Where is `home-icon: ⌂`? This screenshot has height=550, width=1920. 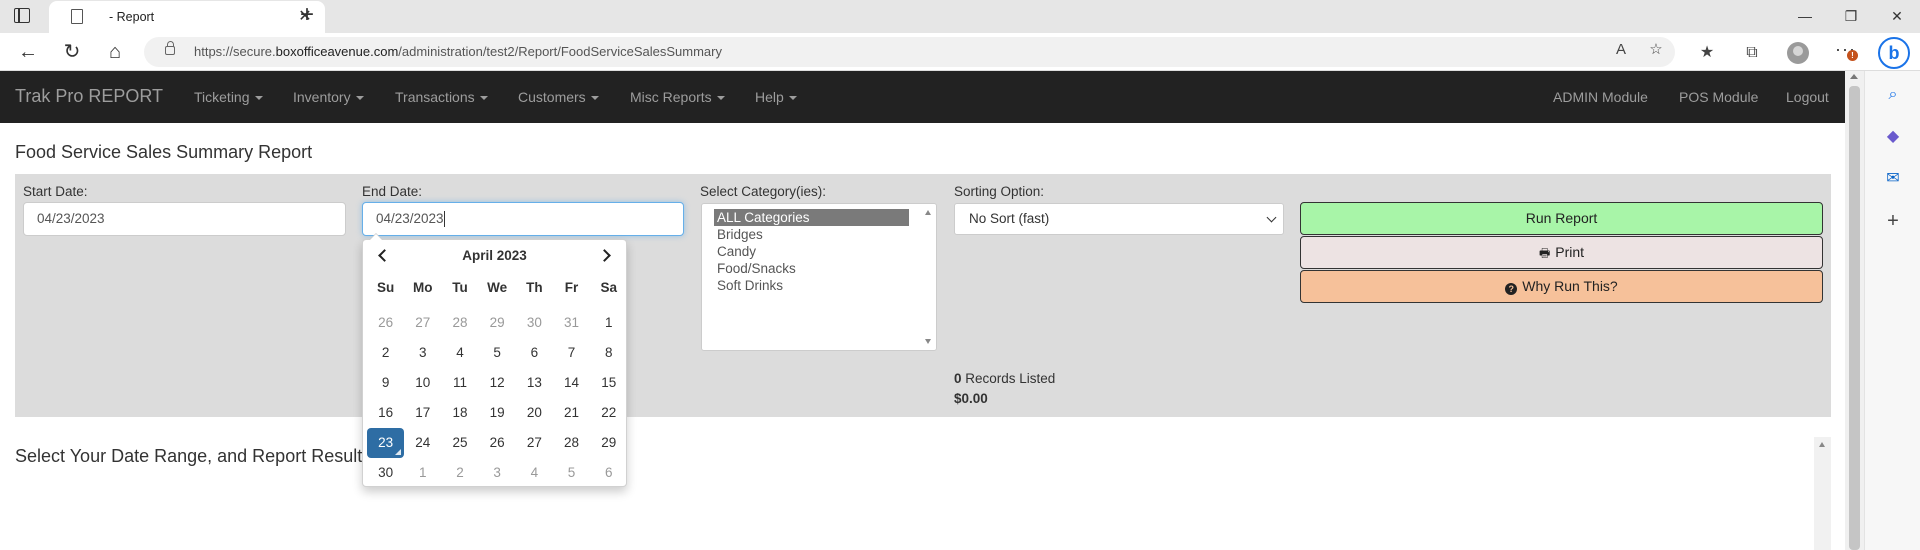 home-icon: ⌂ is located at coordinates (115, 53).